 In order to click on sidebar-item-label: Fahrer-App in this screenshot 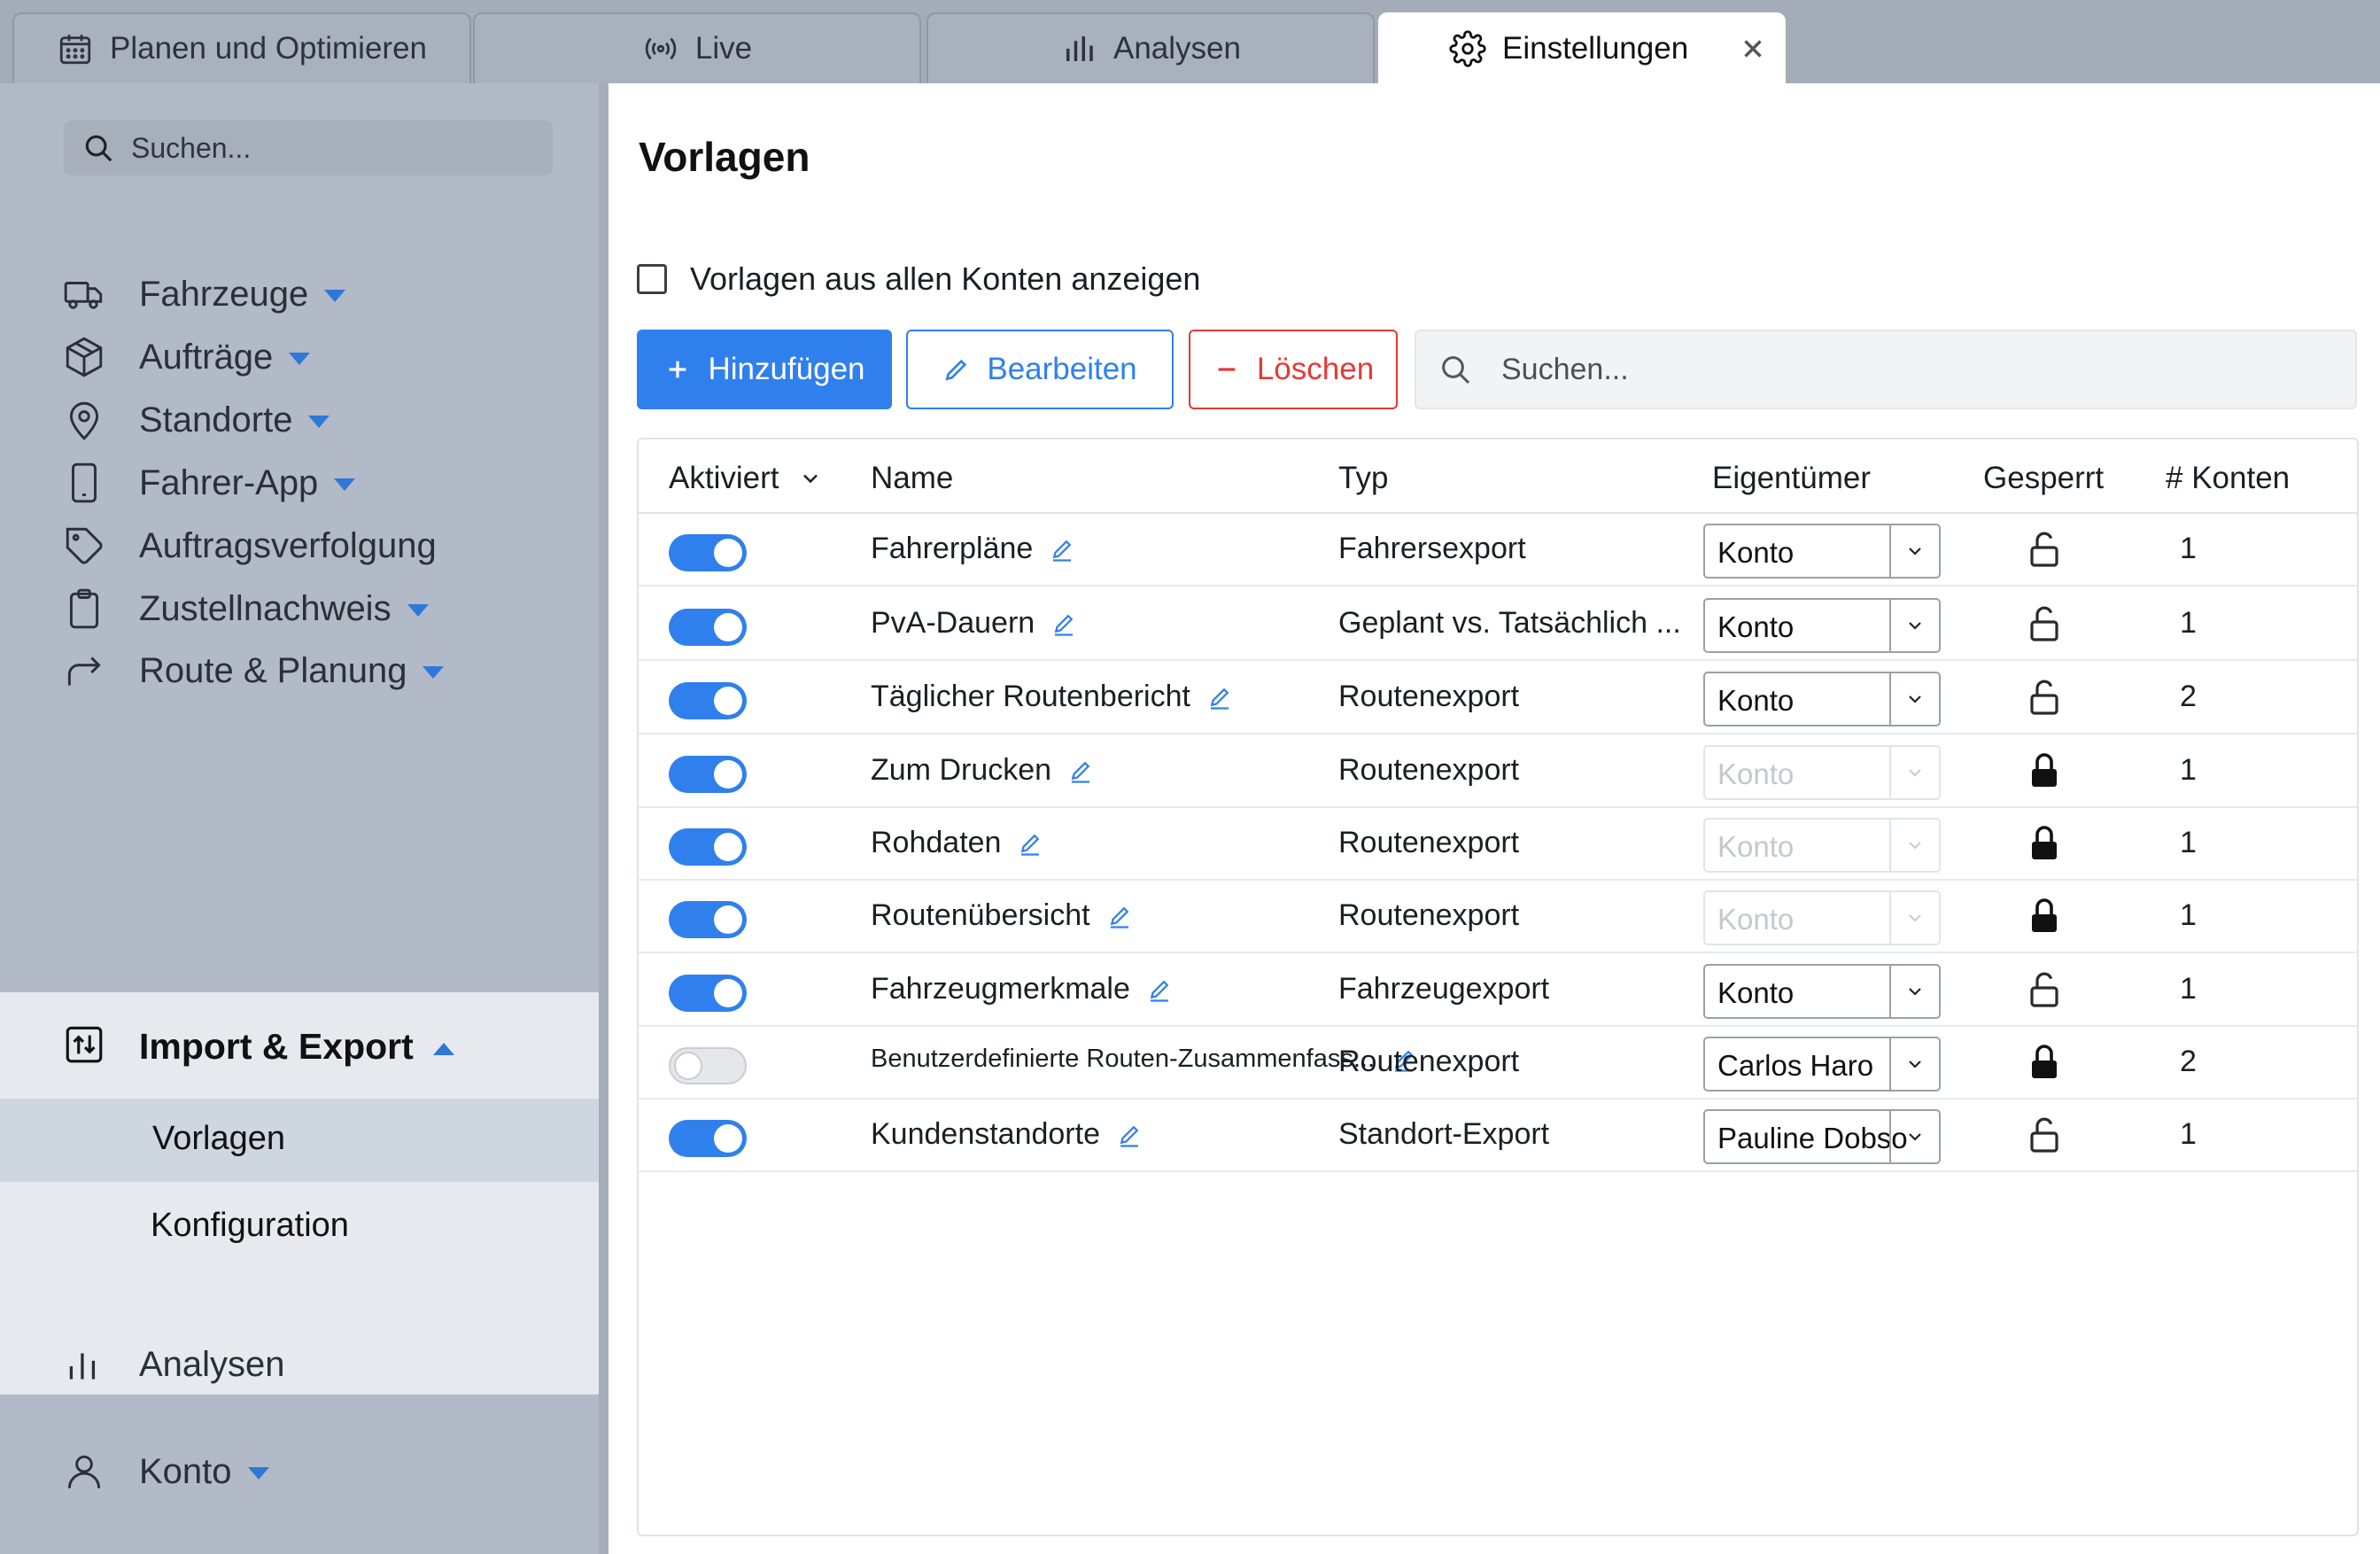, I will do `click(229, 482)`.